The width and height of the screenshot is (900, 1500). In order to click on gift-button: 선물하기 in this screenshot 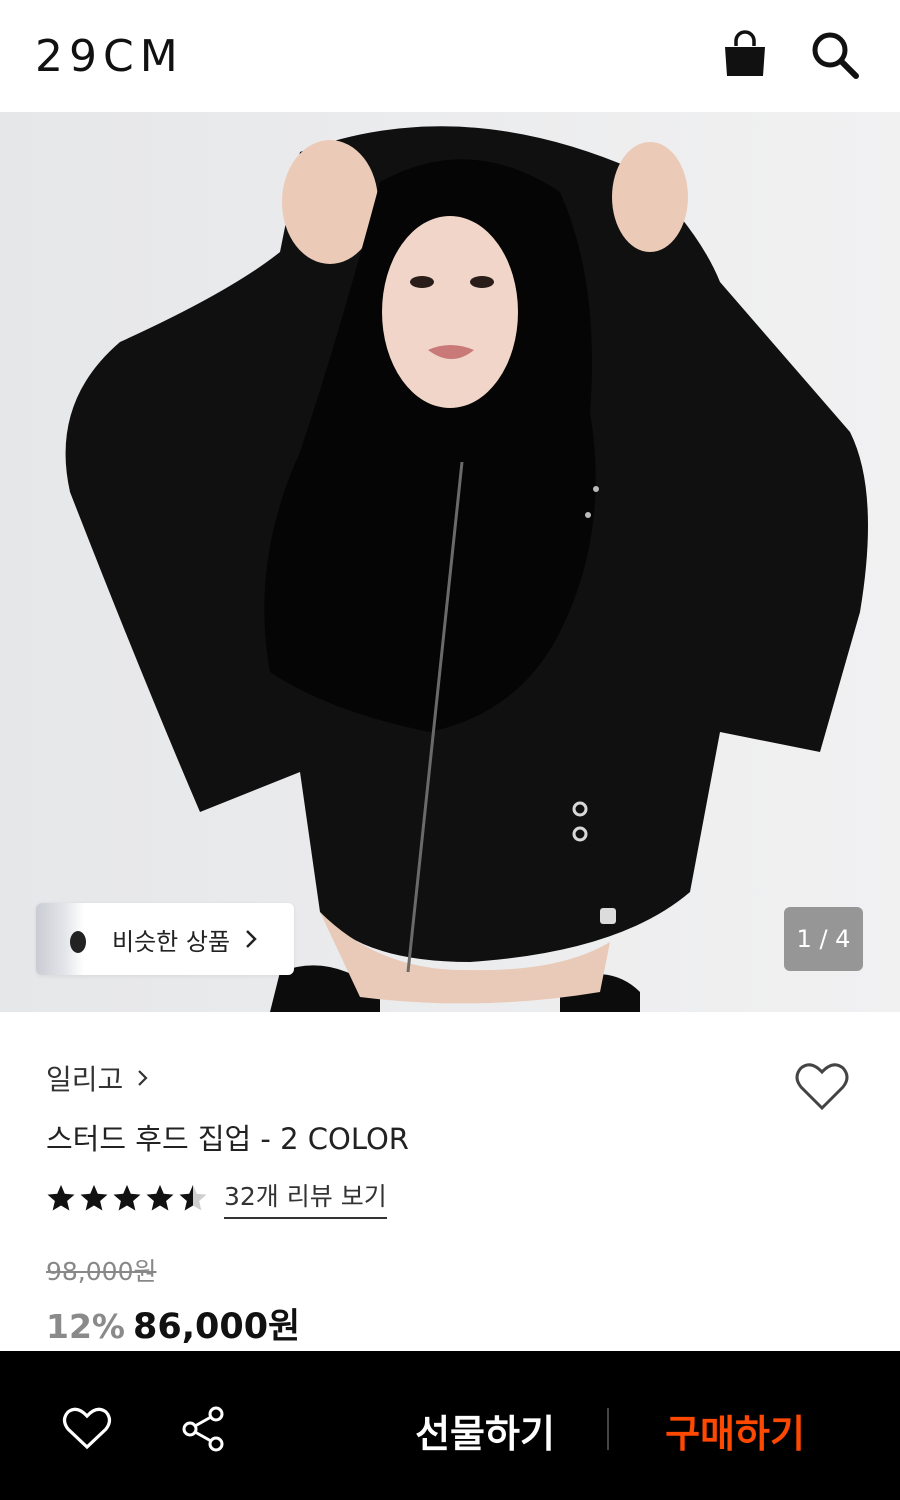, I will do `click(485, 1430)`.